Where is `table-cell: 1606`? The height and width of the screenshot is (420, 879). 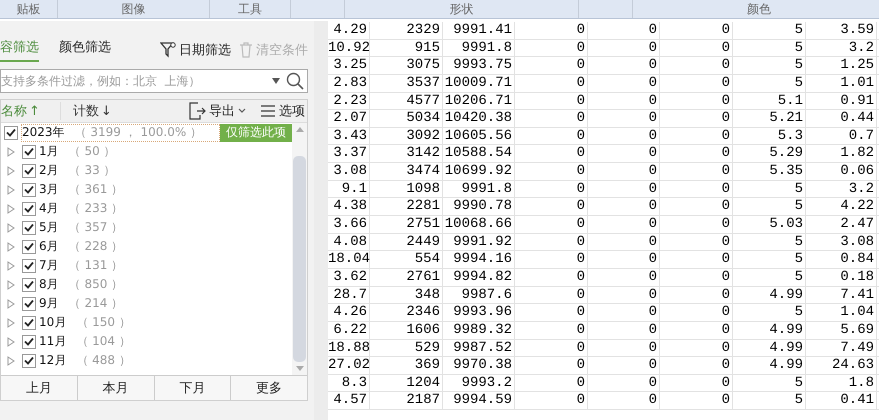 table-cell: 1606 is located at coordinates (406, 330).